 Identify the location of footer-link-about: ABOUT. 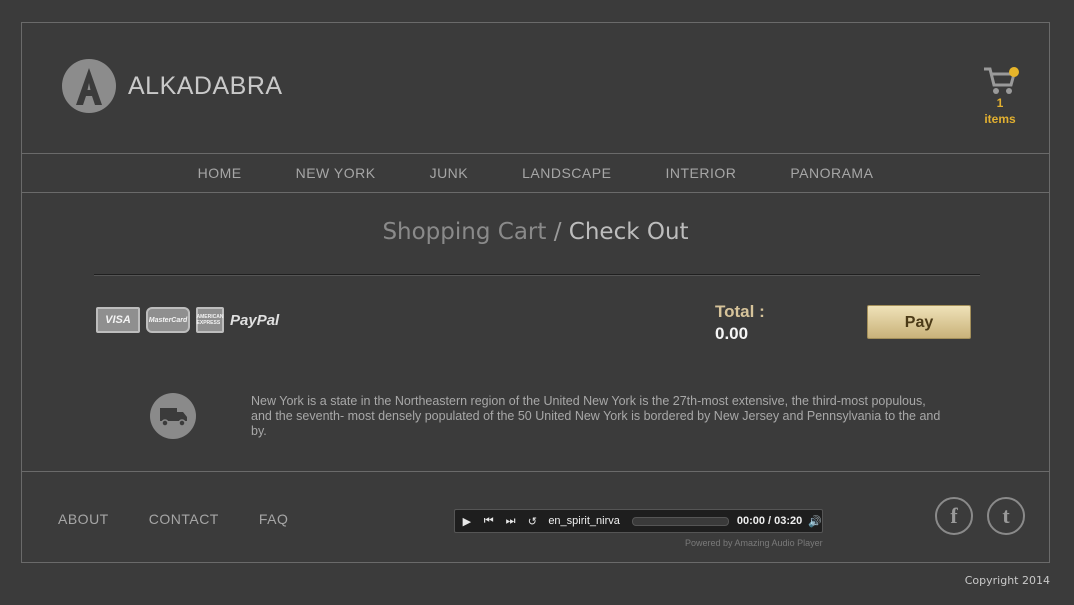
(83, 519).